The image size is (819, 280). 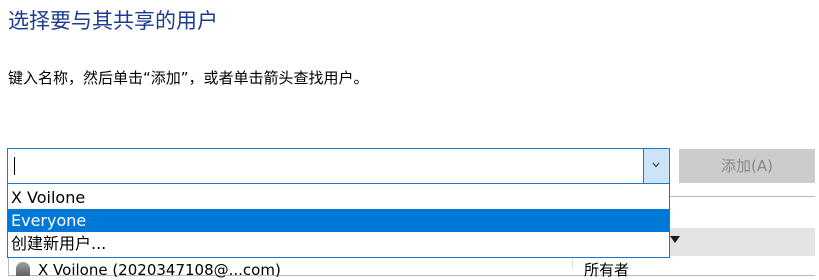 I want to click on instruction-text: 键入名称，然后单击“添加”，或者单击箭头查找用户。, so click(x=188, y=78).